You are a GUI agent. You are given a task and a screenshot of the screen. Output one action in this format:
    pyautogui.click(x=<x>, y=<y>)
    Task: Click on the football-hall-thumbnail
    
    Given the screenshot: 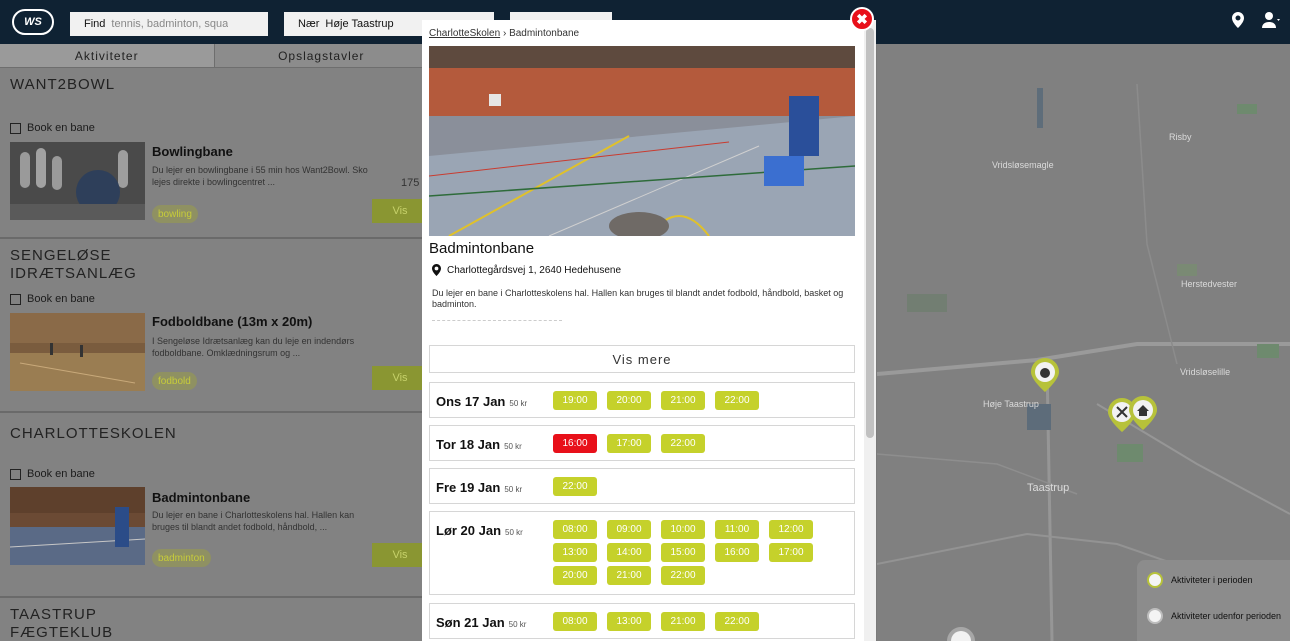 What is the action you would take?
    pyautogui.click(x=77, y=352)
    